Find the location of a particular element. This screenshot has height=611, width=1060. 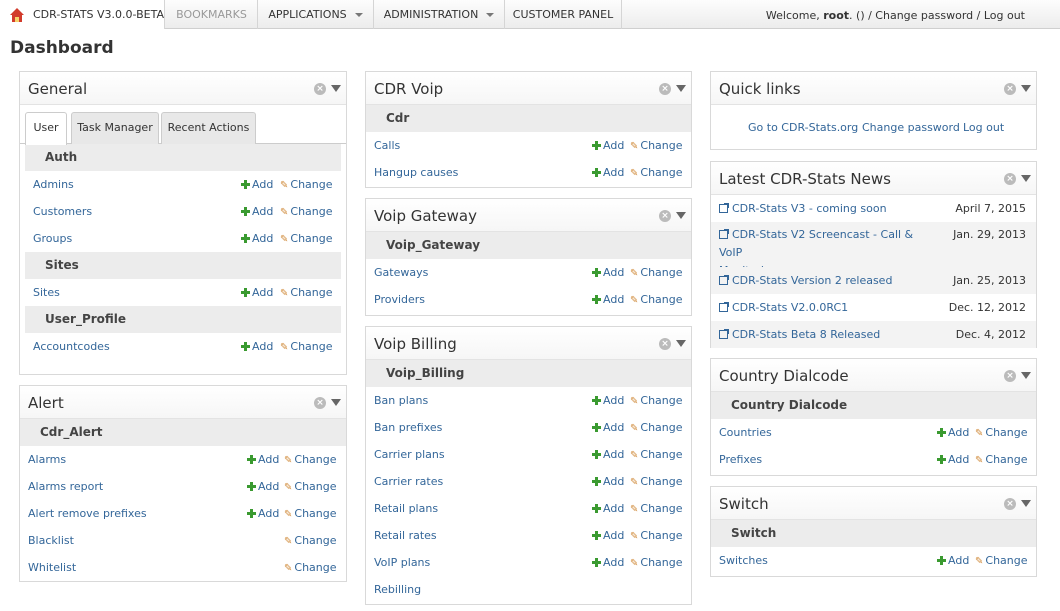

ban-plans-link: Ban plans is located at coordinates (401, 400).